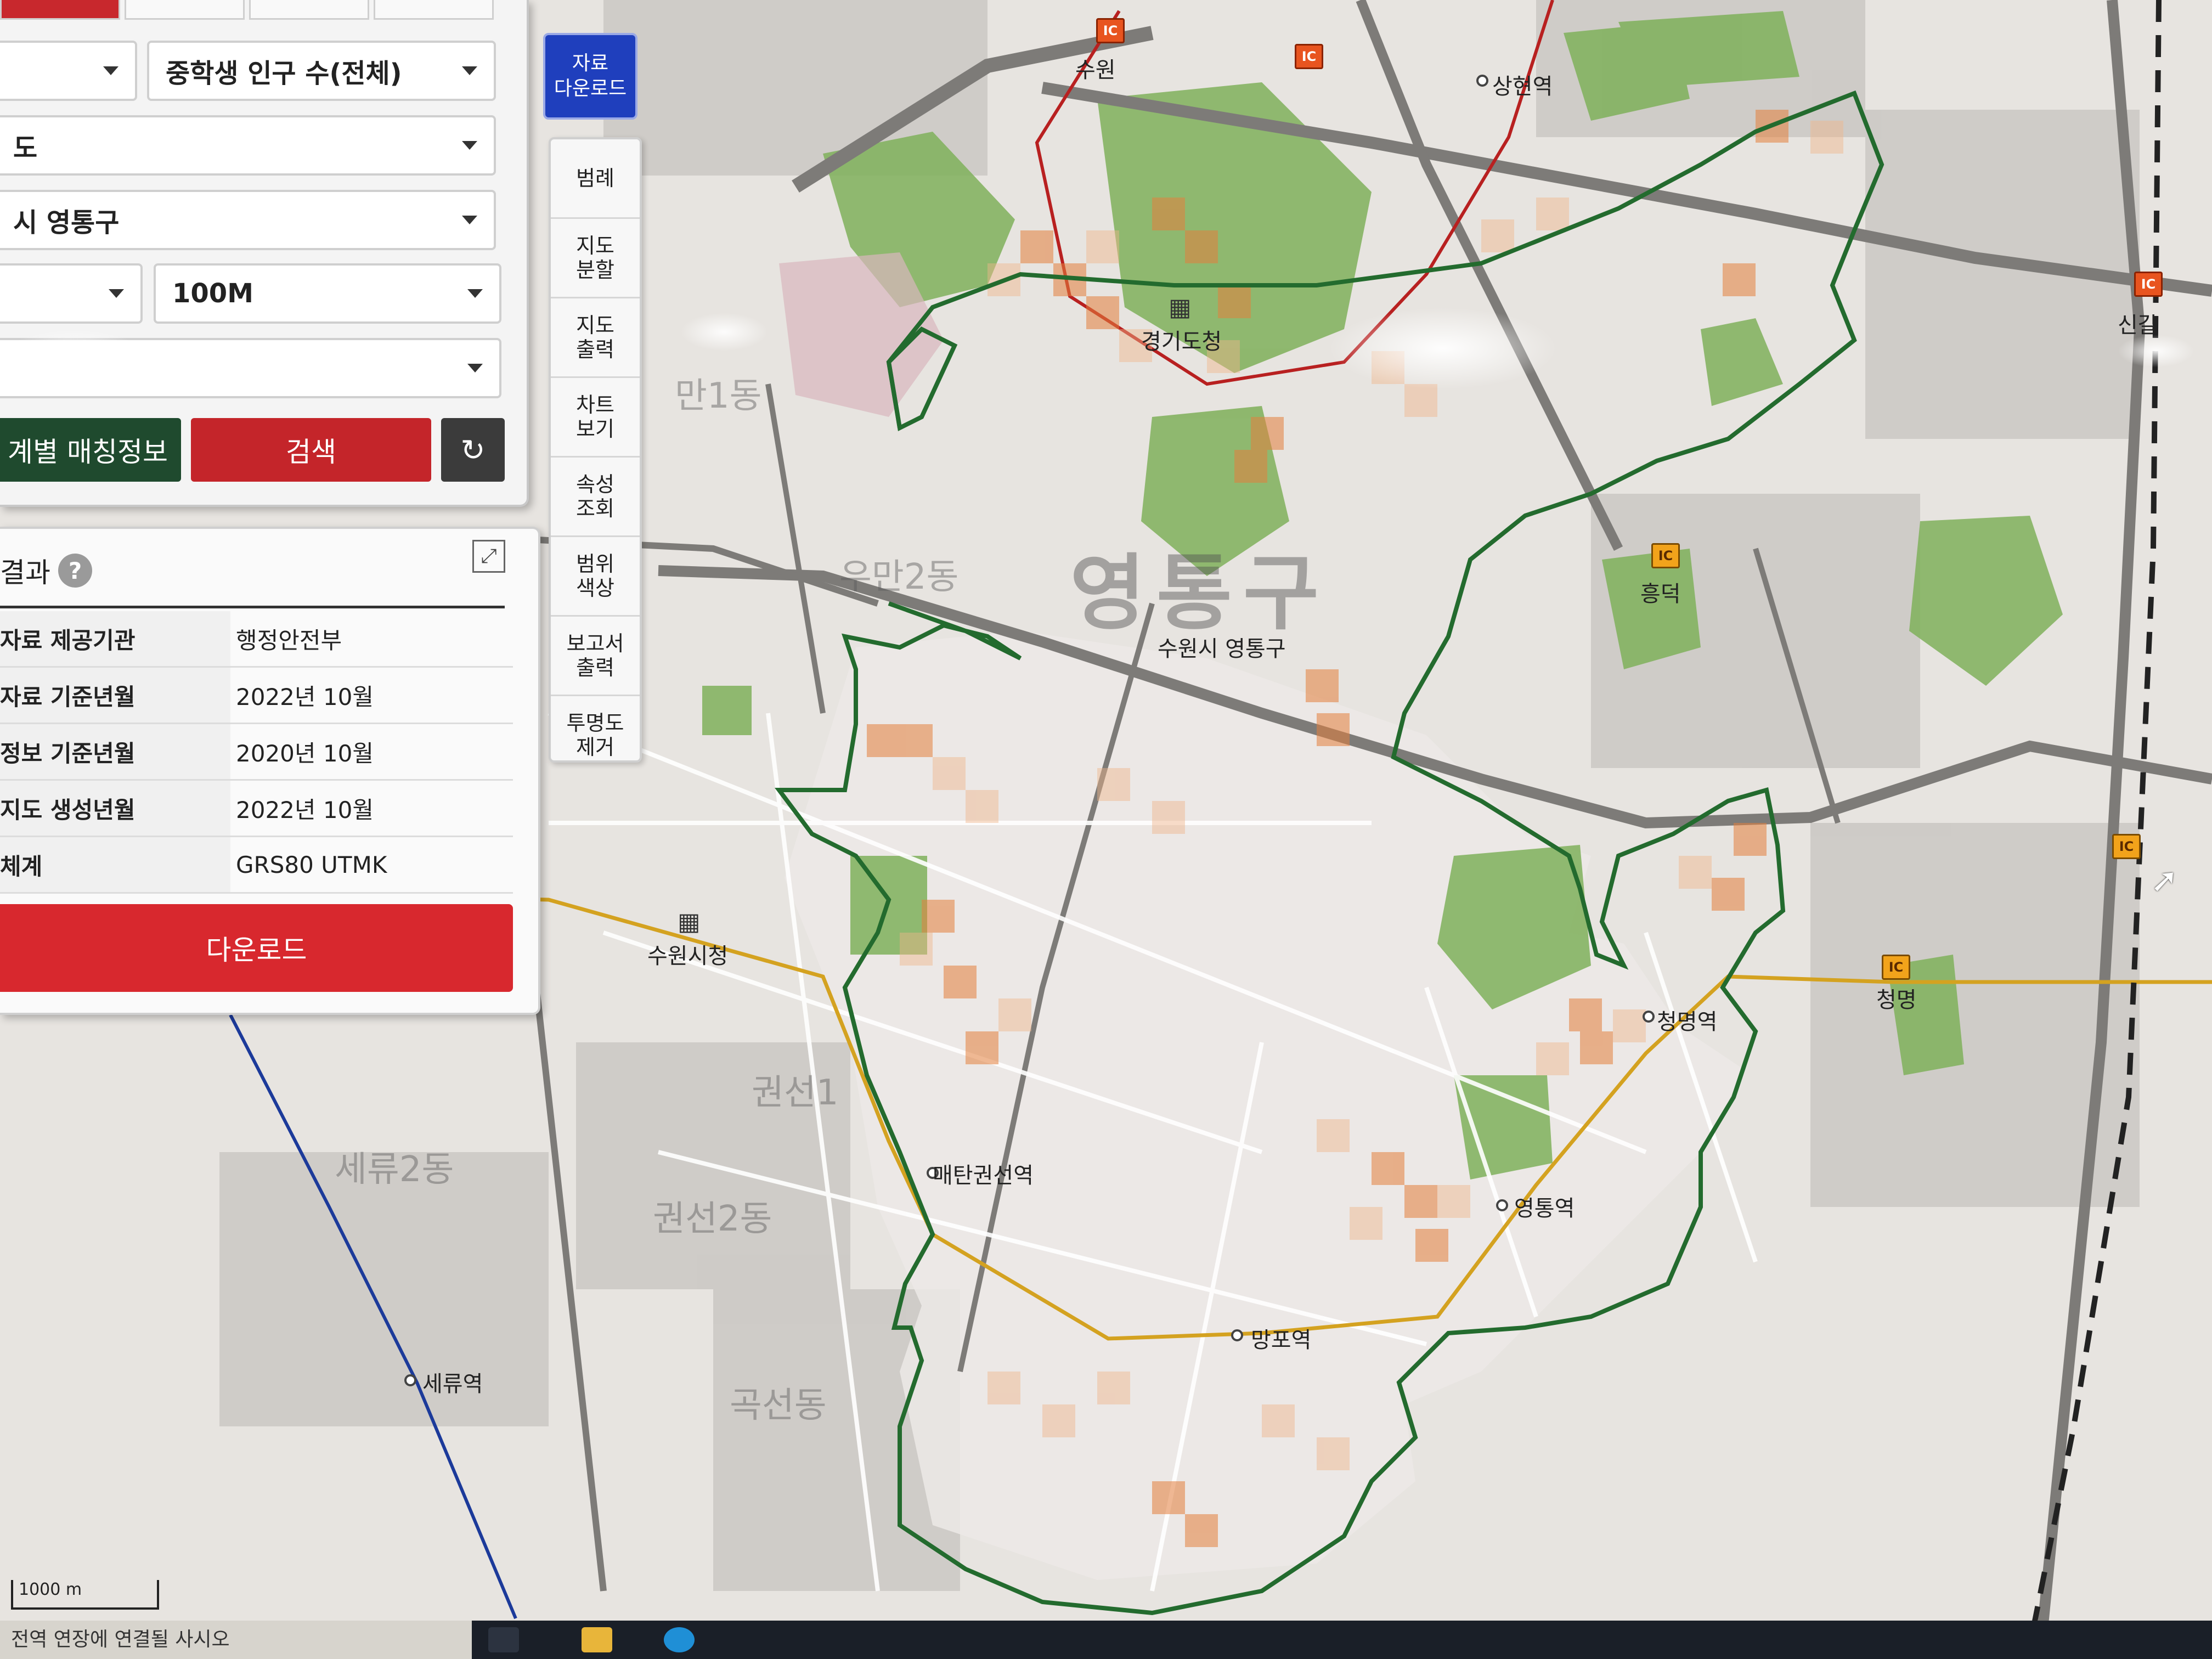  I want to click on district-big-label: 영통구, so click(1200, 593).